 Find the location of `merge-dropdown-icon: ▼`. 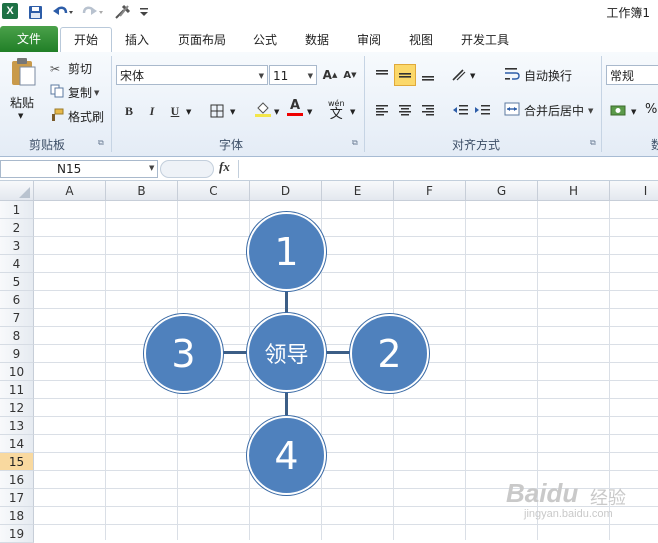

merge-dropdown-icon: ▼ is located at coordinates (590, 111).